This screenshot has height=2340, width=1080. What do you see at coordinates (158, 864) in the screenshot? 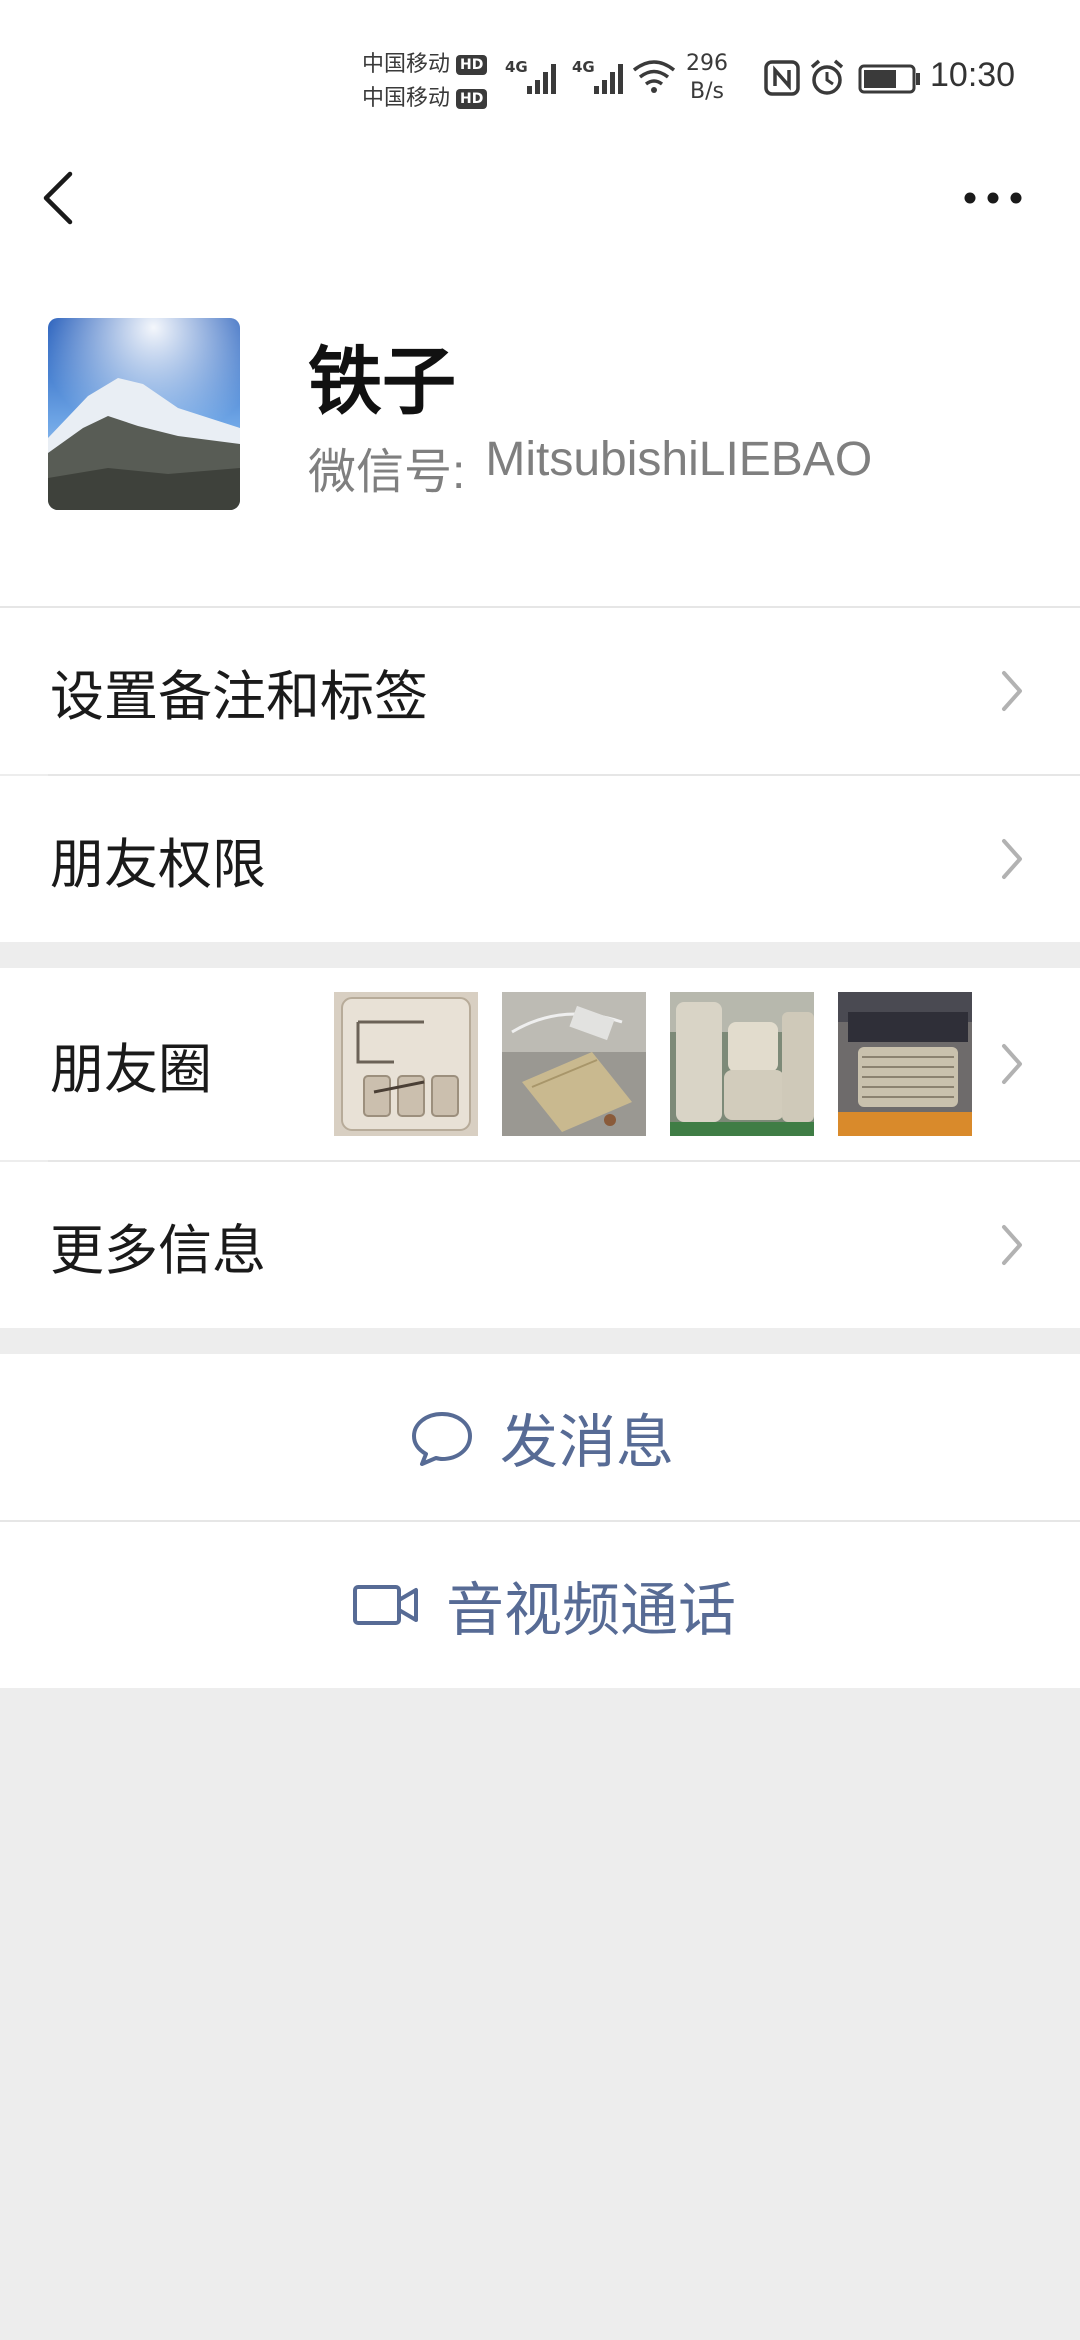
I see `friend-permissions-label: 朋友权限` at bounding box center [158, 864].